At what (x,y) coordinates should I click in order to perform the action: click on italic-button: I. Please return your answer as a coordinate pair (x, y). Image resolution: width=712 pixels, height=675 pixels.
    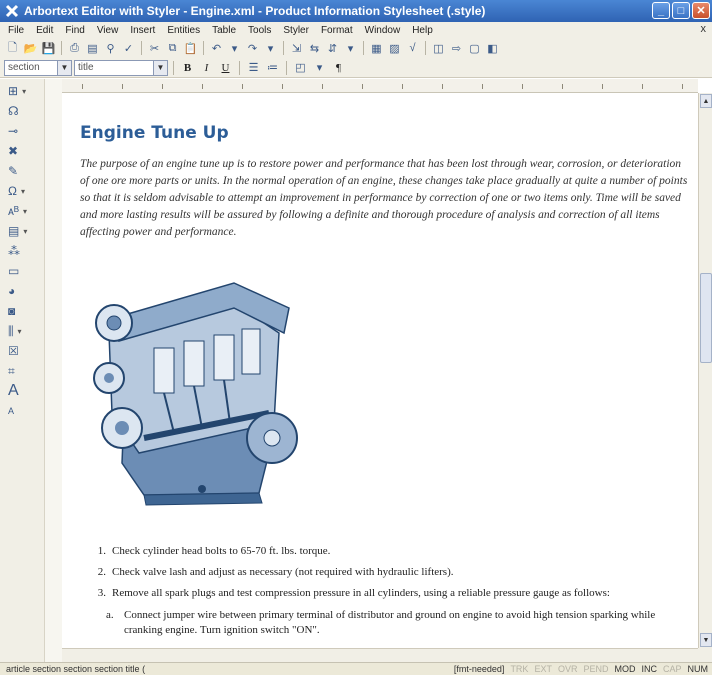
    Looking at the image, I should click on (206, 67).